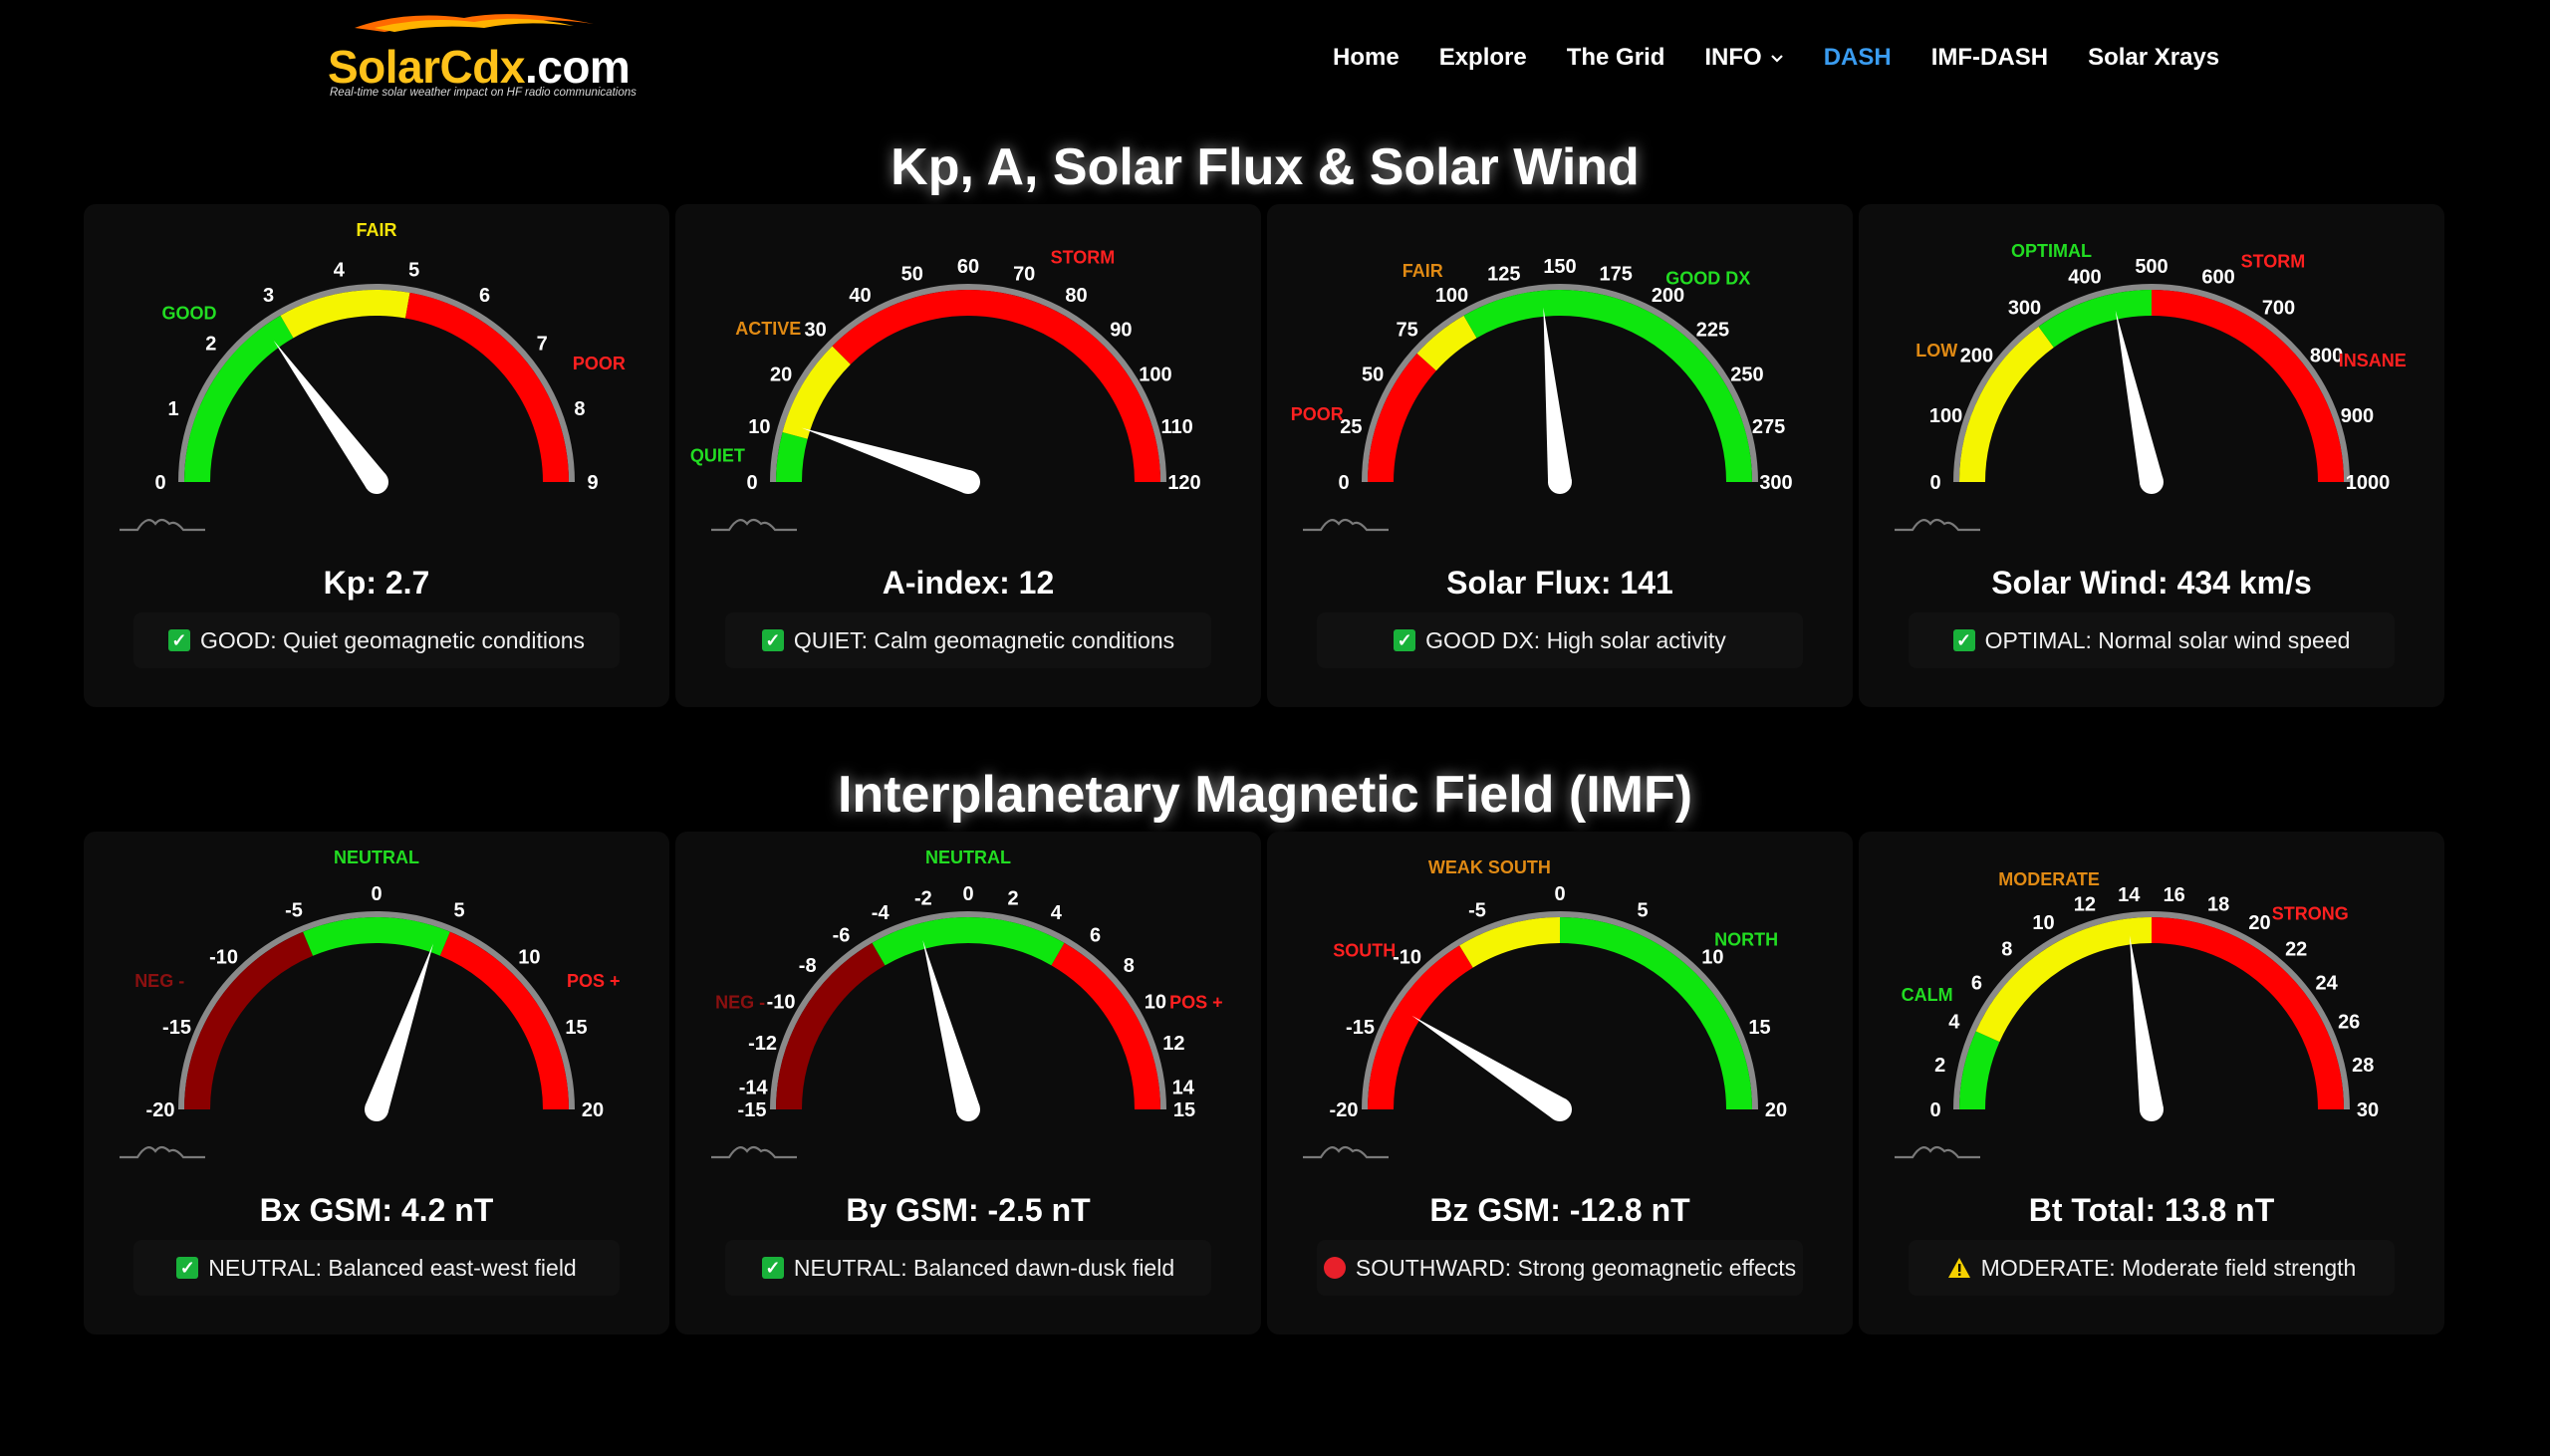 This screenshot has height=1456, width=2550. What do you see at coordinates (1129, 966) in the screenshot?
I see `tick-label: 8` at bounding box center [1129, 966].